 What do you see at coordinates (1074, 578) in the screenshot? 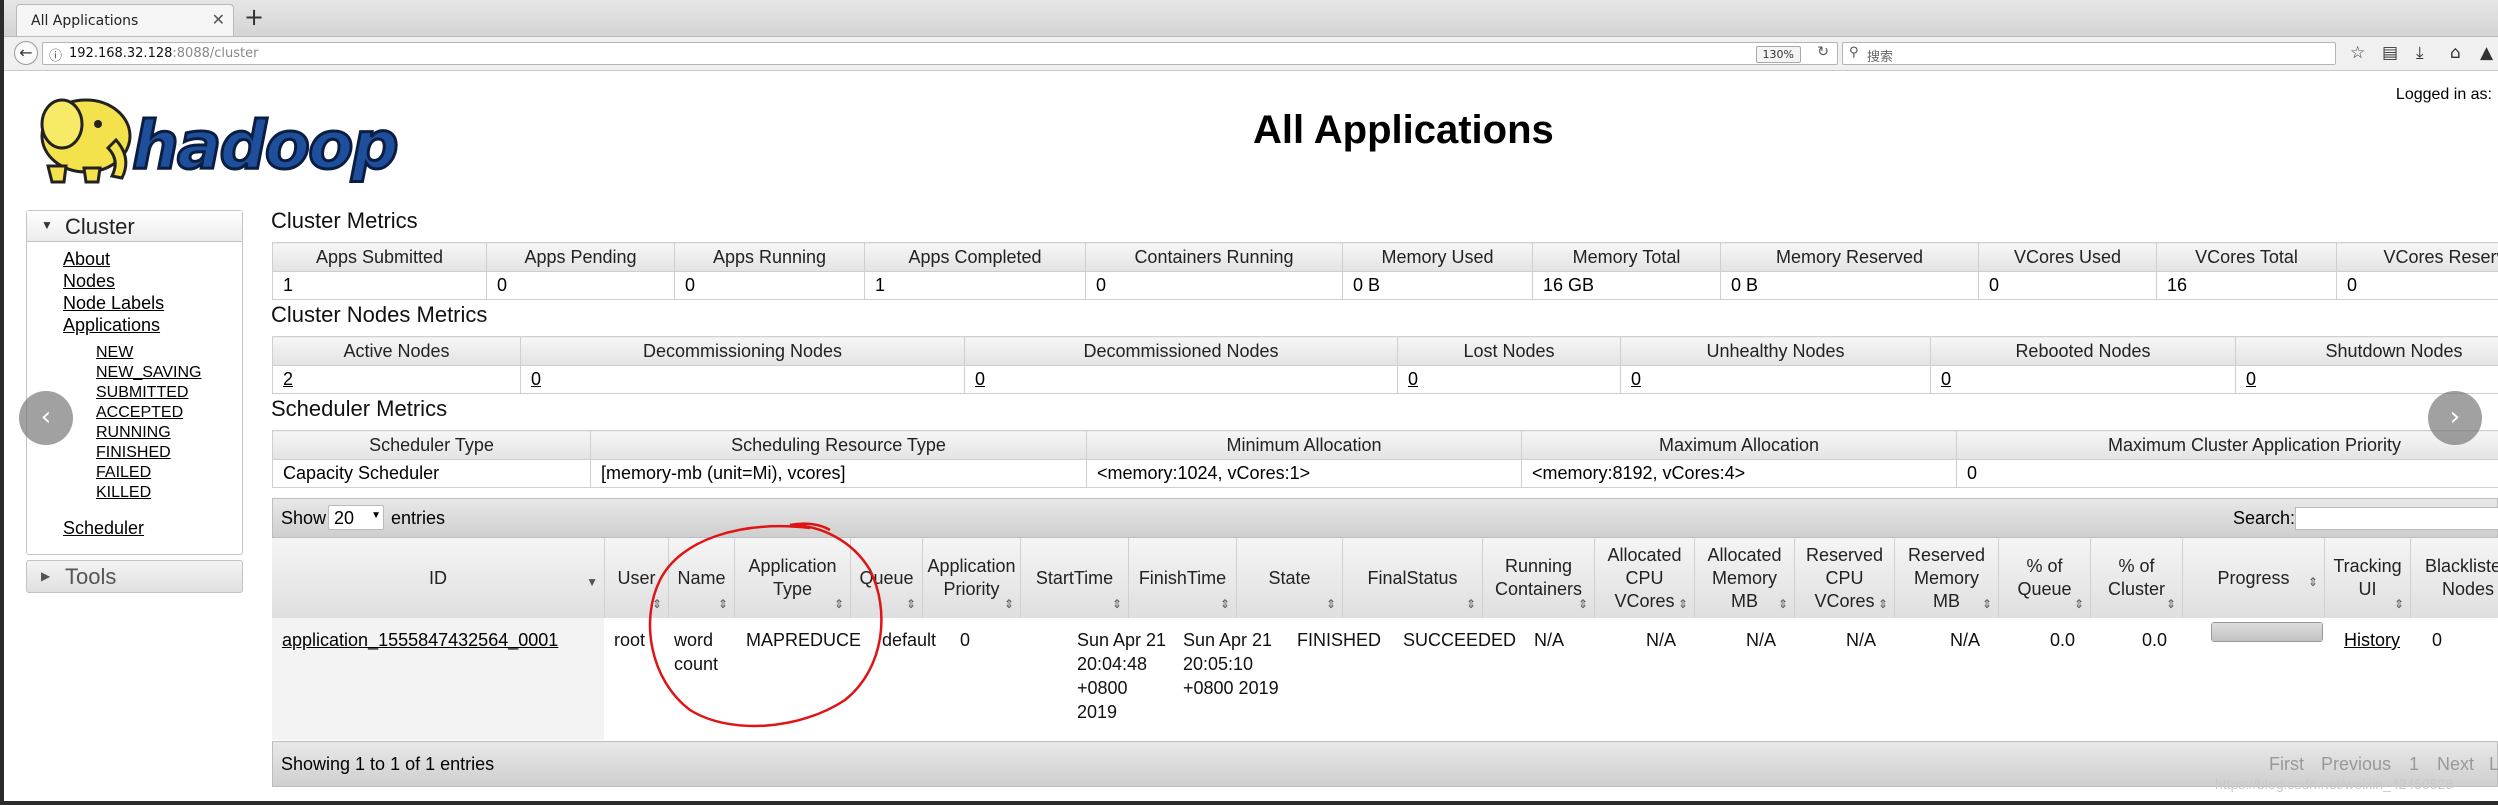
I see `th-start-time: StartTime ⇕` at bounding box center [1074, 578].